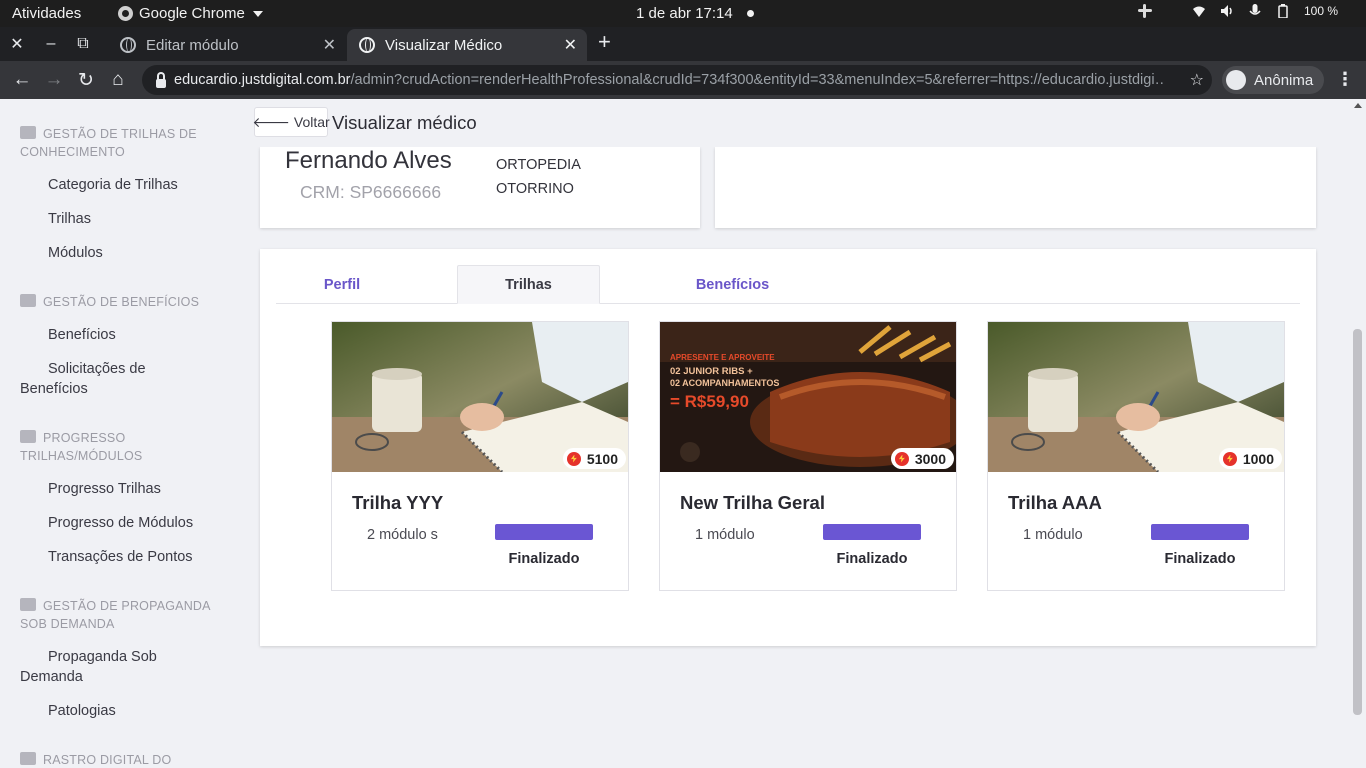 This screenshot has width=1366, height=768. What do you see at coordinates (1226, 11) in the screenshot?
I see `volume-icon` at bounding box center [1226, 11].